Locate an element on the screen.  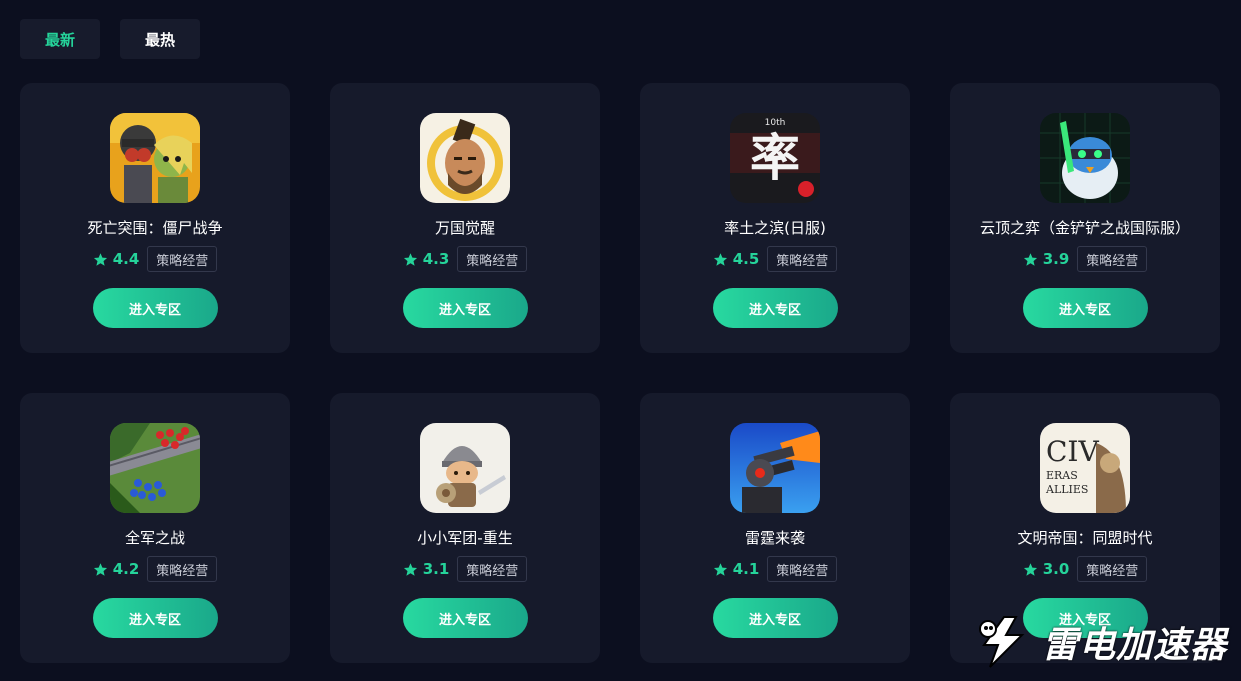
civ-title: CIV is located at coordinates (1072, 451).